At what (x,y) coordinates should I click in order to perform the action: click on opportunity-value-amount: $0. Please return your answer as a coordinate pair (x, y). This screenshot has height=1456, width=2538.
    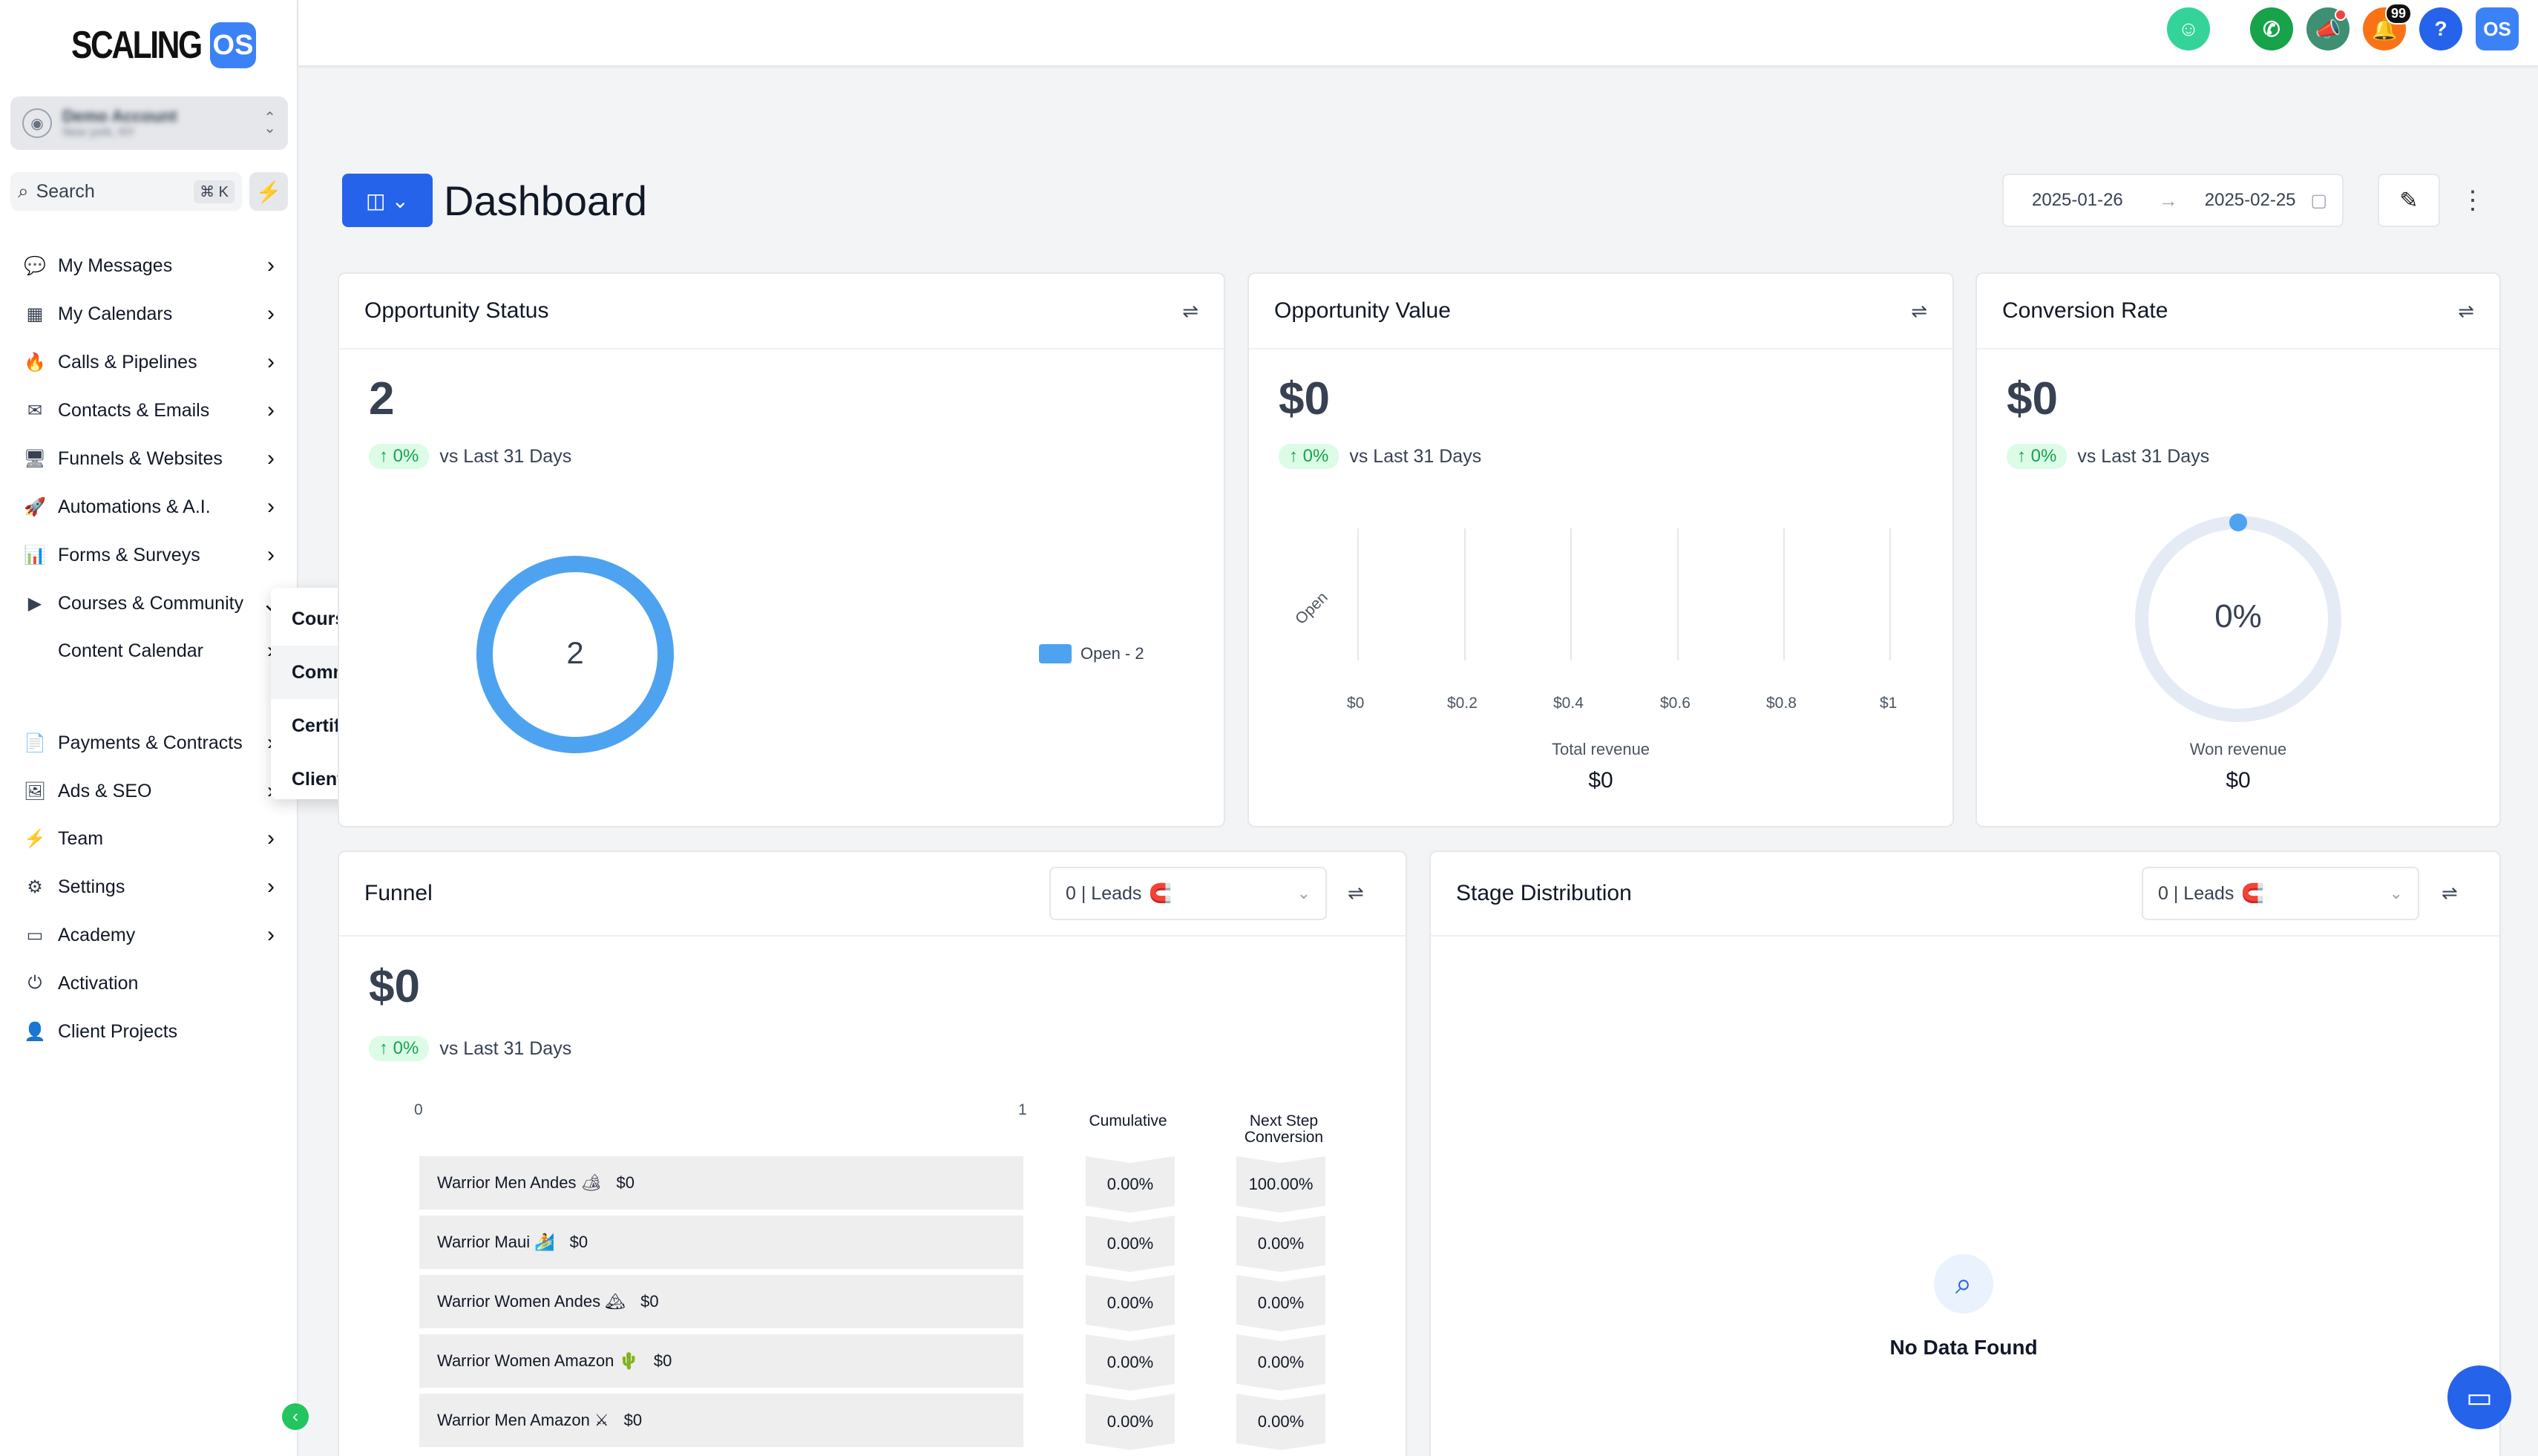
    Looking at the image, I should click on (1304, 399).